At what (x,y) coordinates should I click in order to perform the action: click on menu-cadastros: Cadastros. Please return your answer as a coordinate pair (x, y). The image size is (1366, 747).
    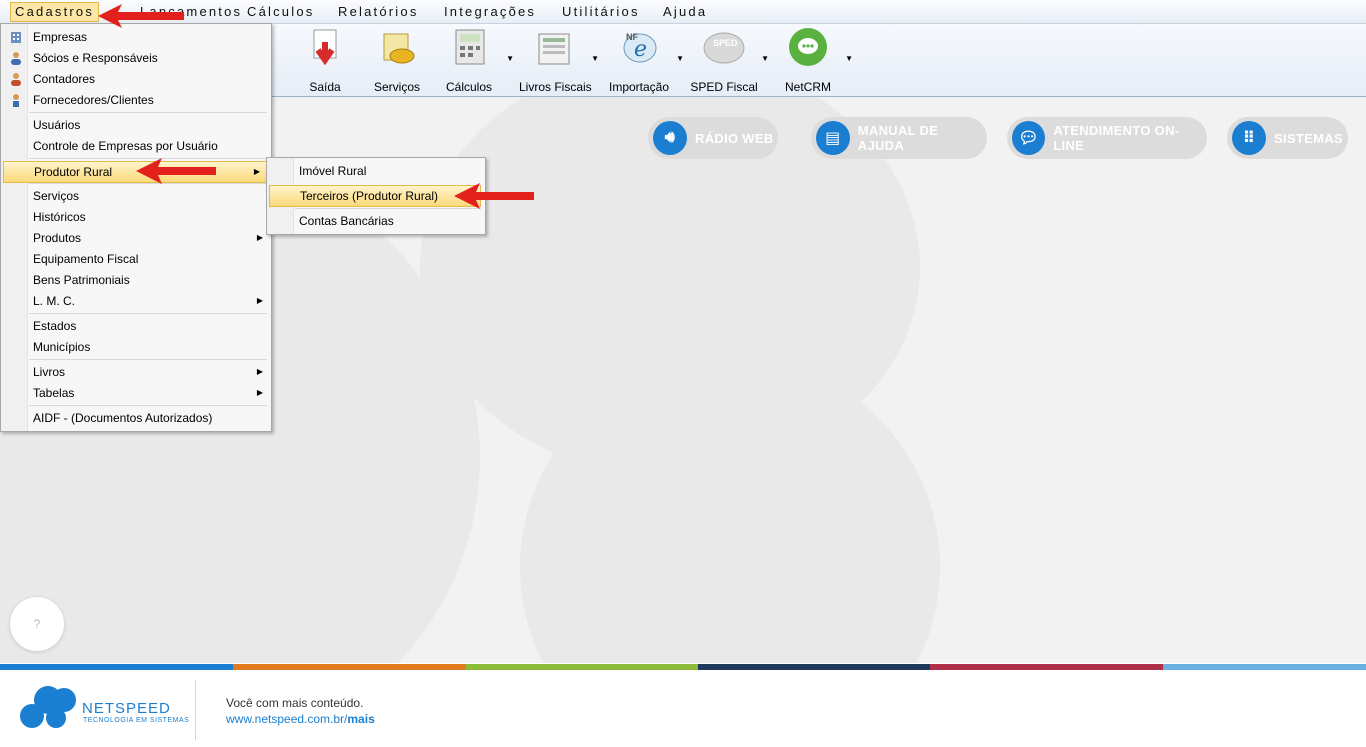
    Looking at the image, I should click on (55, 12).